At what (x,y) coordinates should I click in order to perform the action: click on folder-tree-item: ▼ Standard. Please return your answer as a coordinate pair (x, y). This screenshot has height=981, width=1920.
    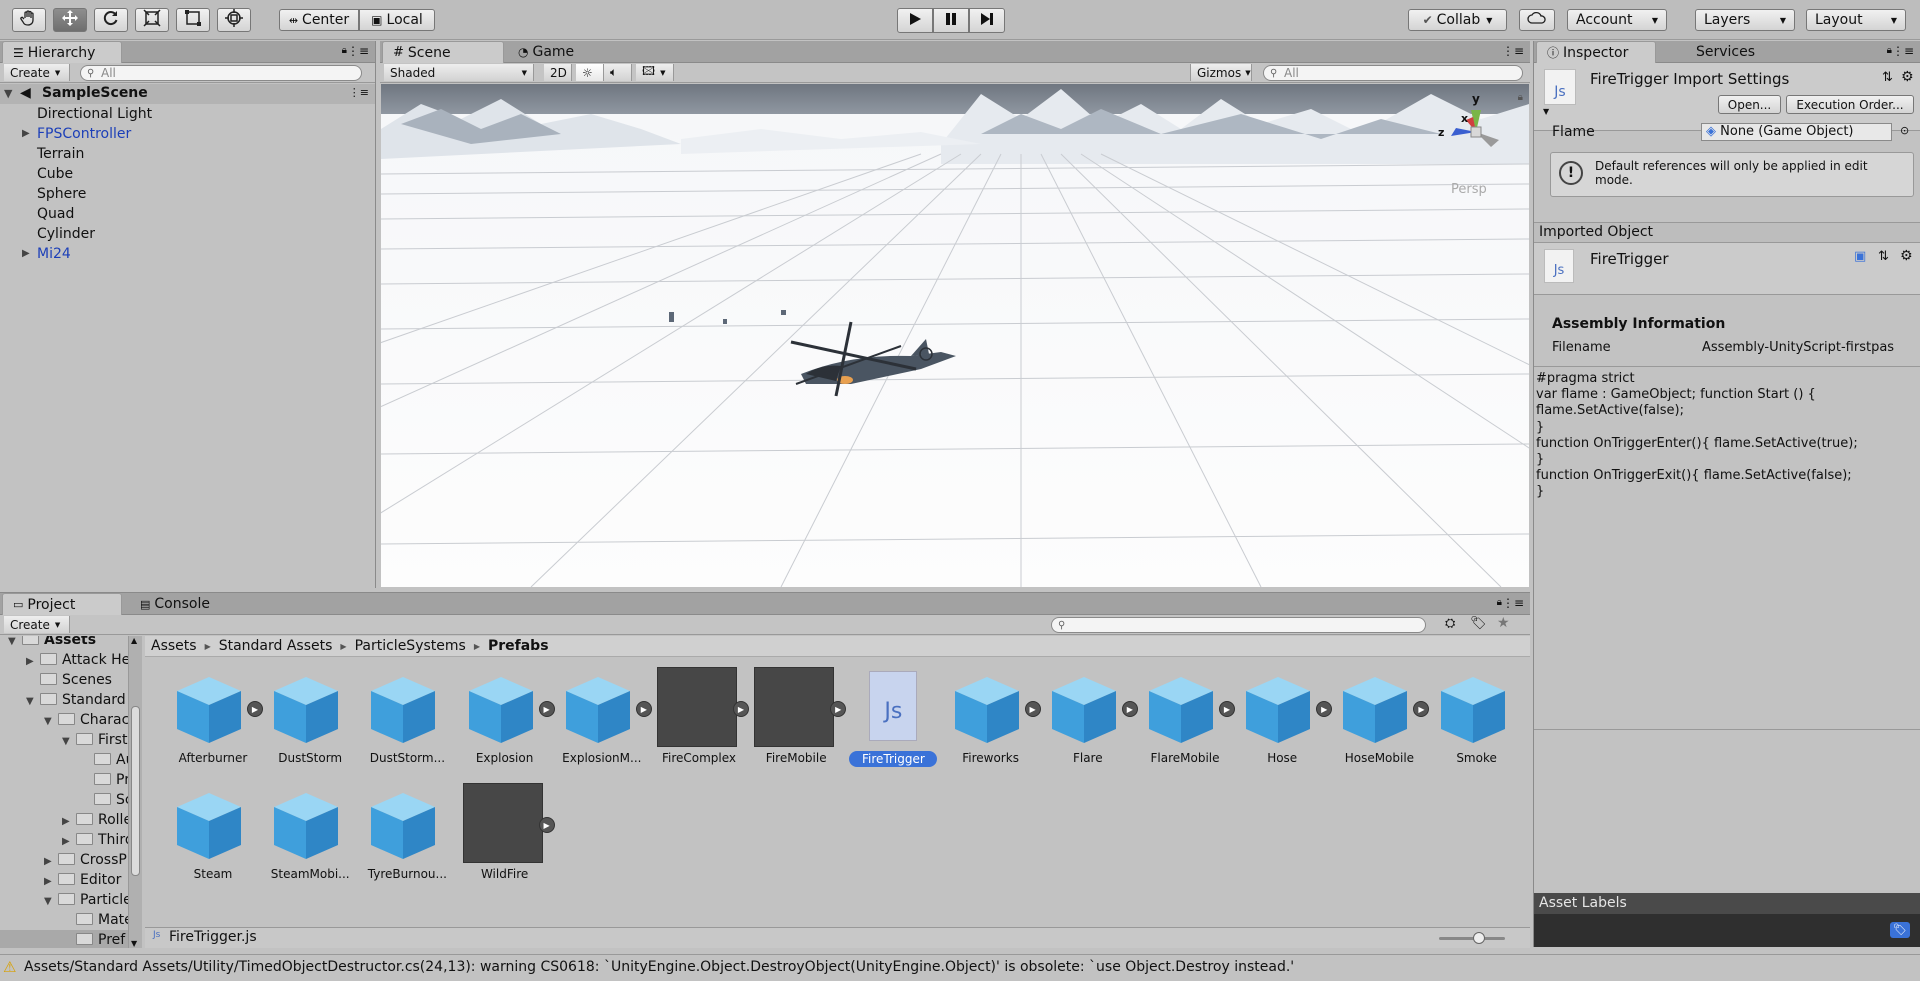
    Looking at the image, I should click on (64, 700).